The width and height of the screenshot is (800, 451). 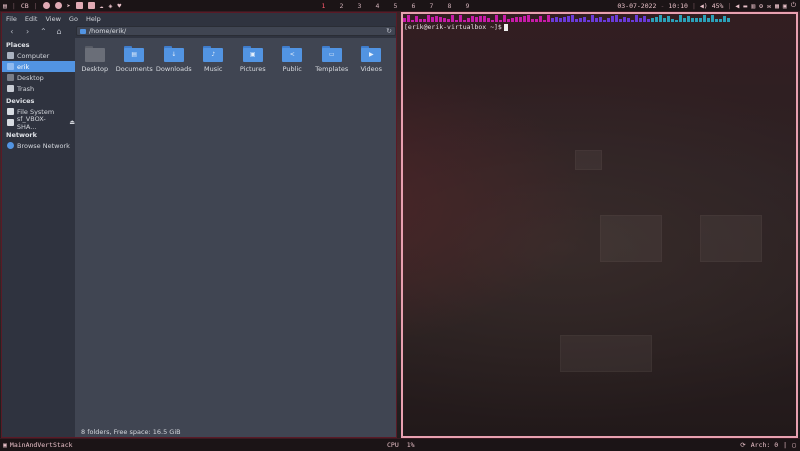 What do you see at coordinates (38, 123) in the screenshot?
I see `sidebar-item-vbox-share: sf_VBOX-SHA... ⏏` at bounding box center [38, 123].